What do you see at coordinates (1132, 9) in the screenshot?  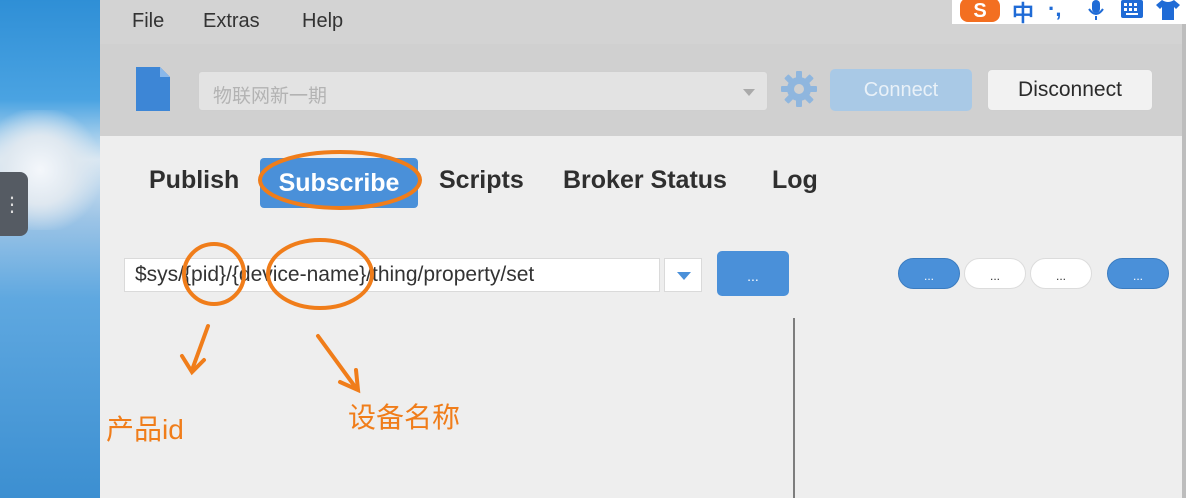 I see `keyboard-icon` at bounding box center [1132, 9].